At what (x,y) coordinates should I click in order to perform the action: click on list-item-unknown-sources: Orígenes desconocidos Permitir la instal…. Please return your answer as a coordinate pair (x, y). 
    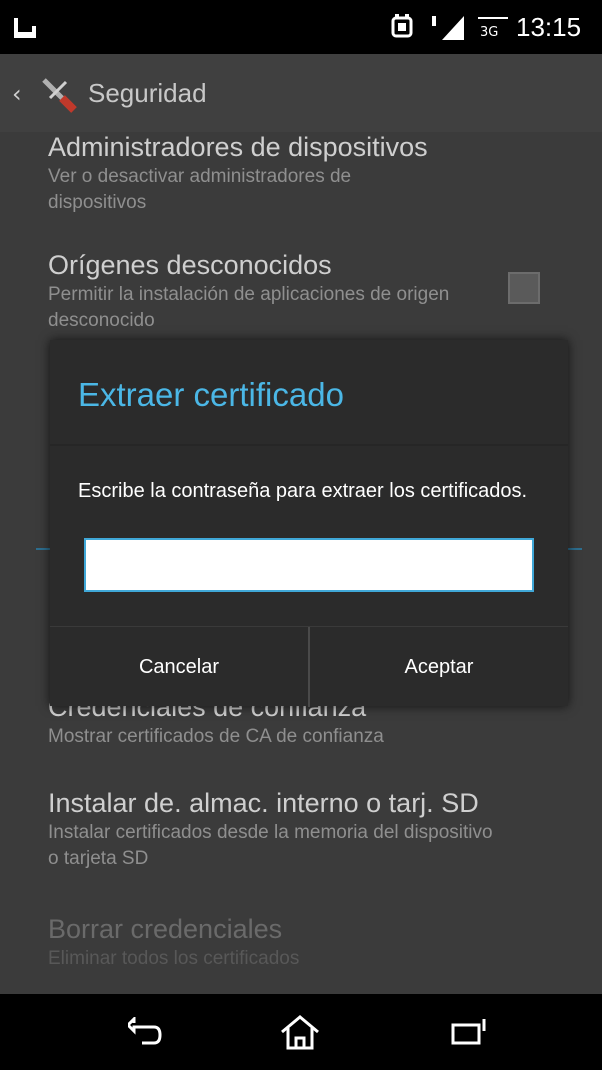
    Looking at the image, I should click on (308, 291).